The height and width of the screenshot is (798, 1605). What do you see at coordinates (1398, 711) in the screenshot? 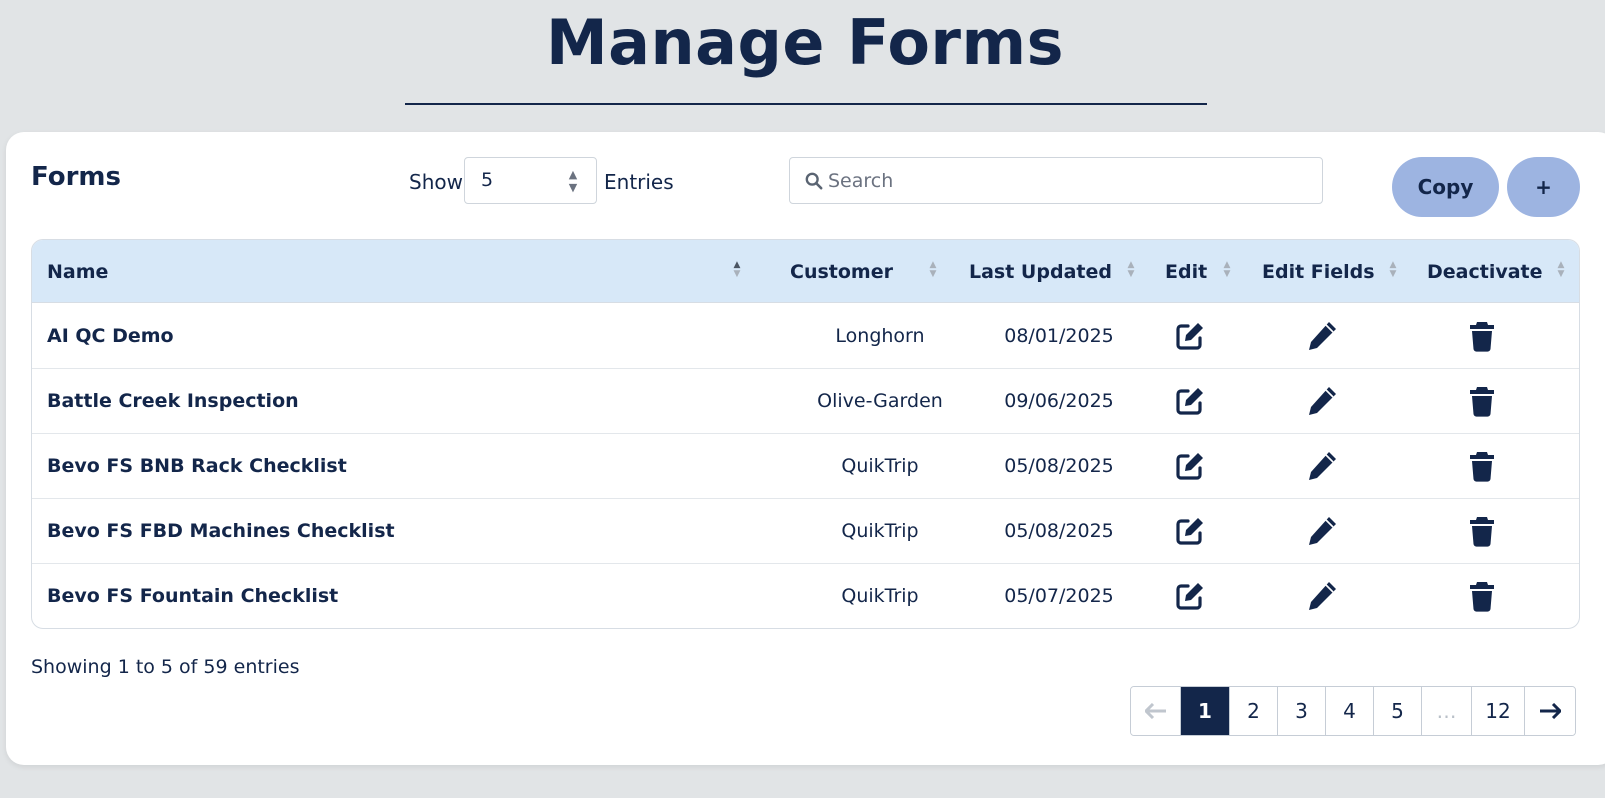
I see `page-button: 5` at bounding box center [1398, 711].